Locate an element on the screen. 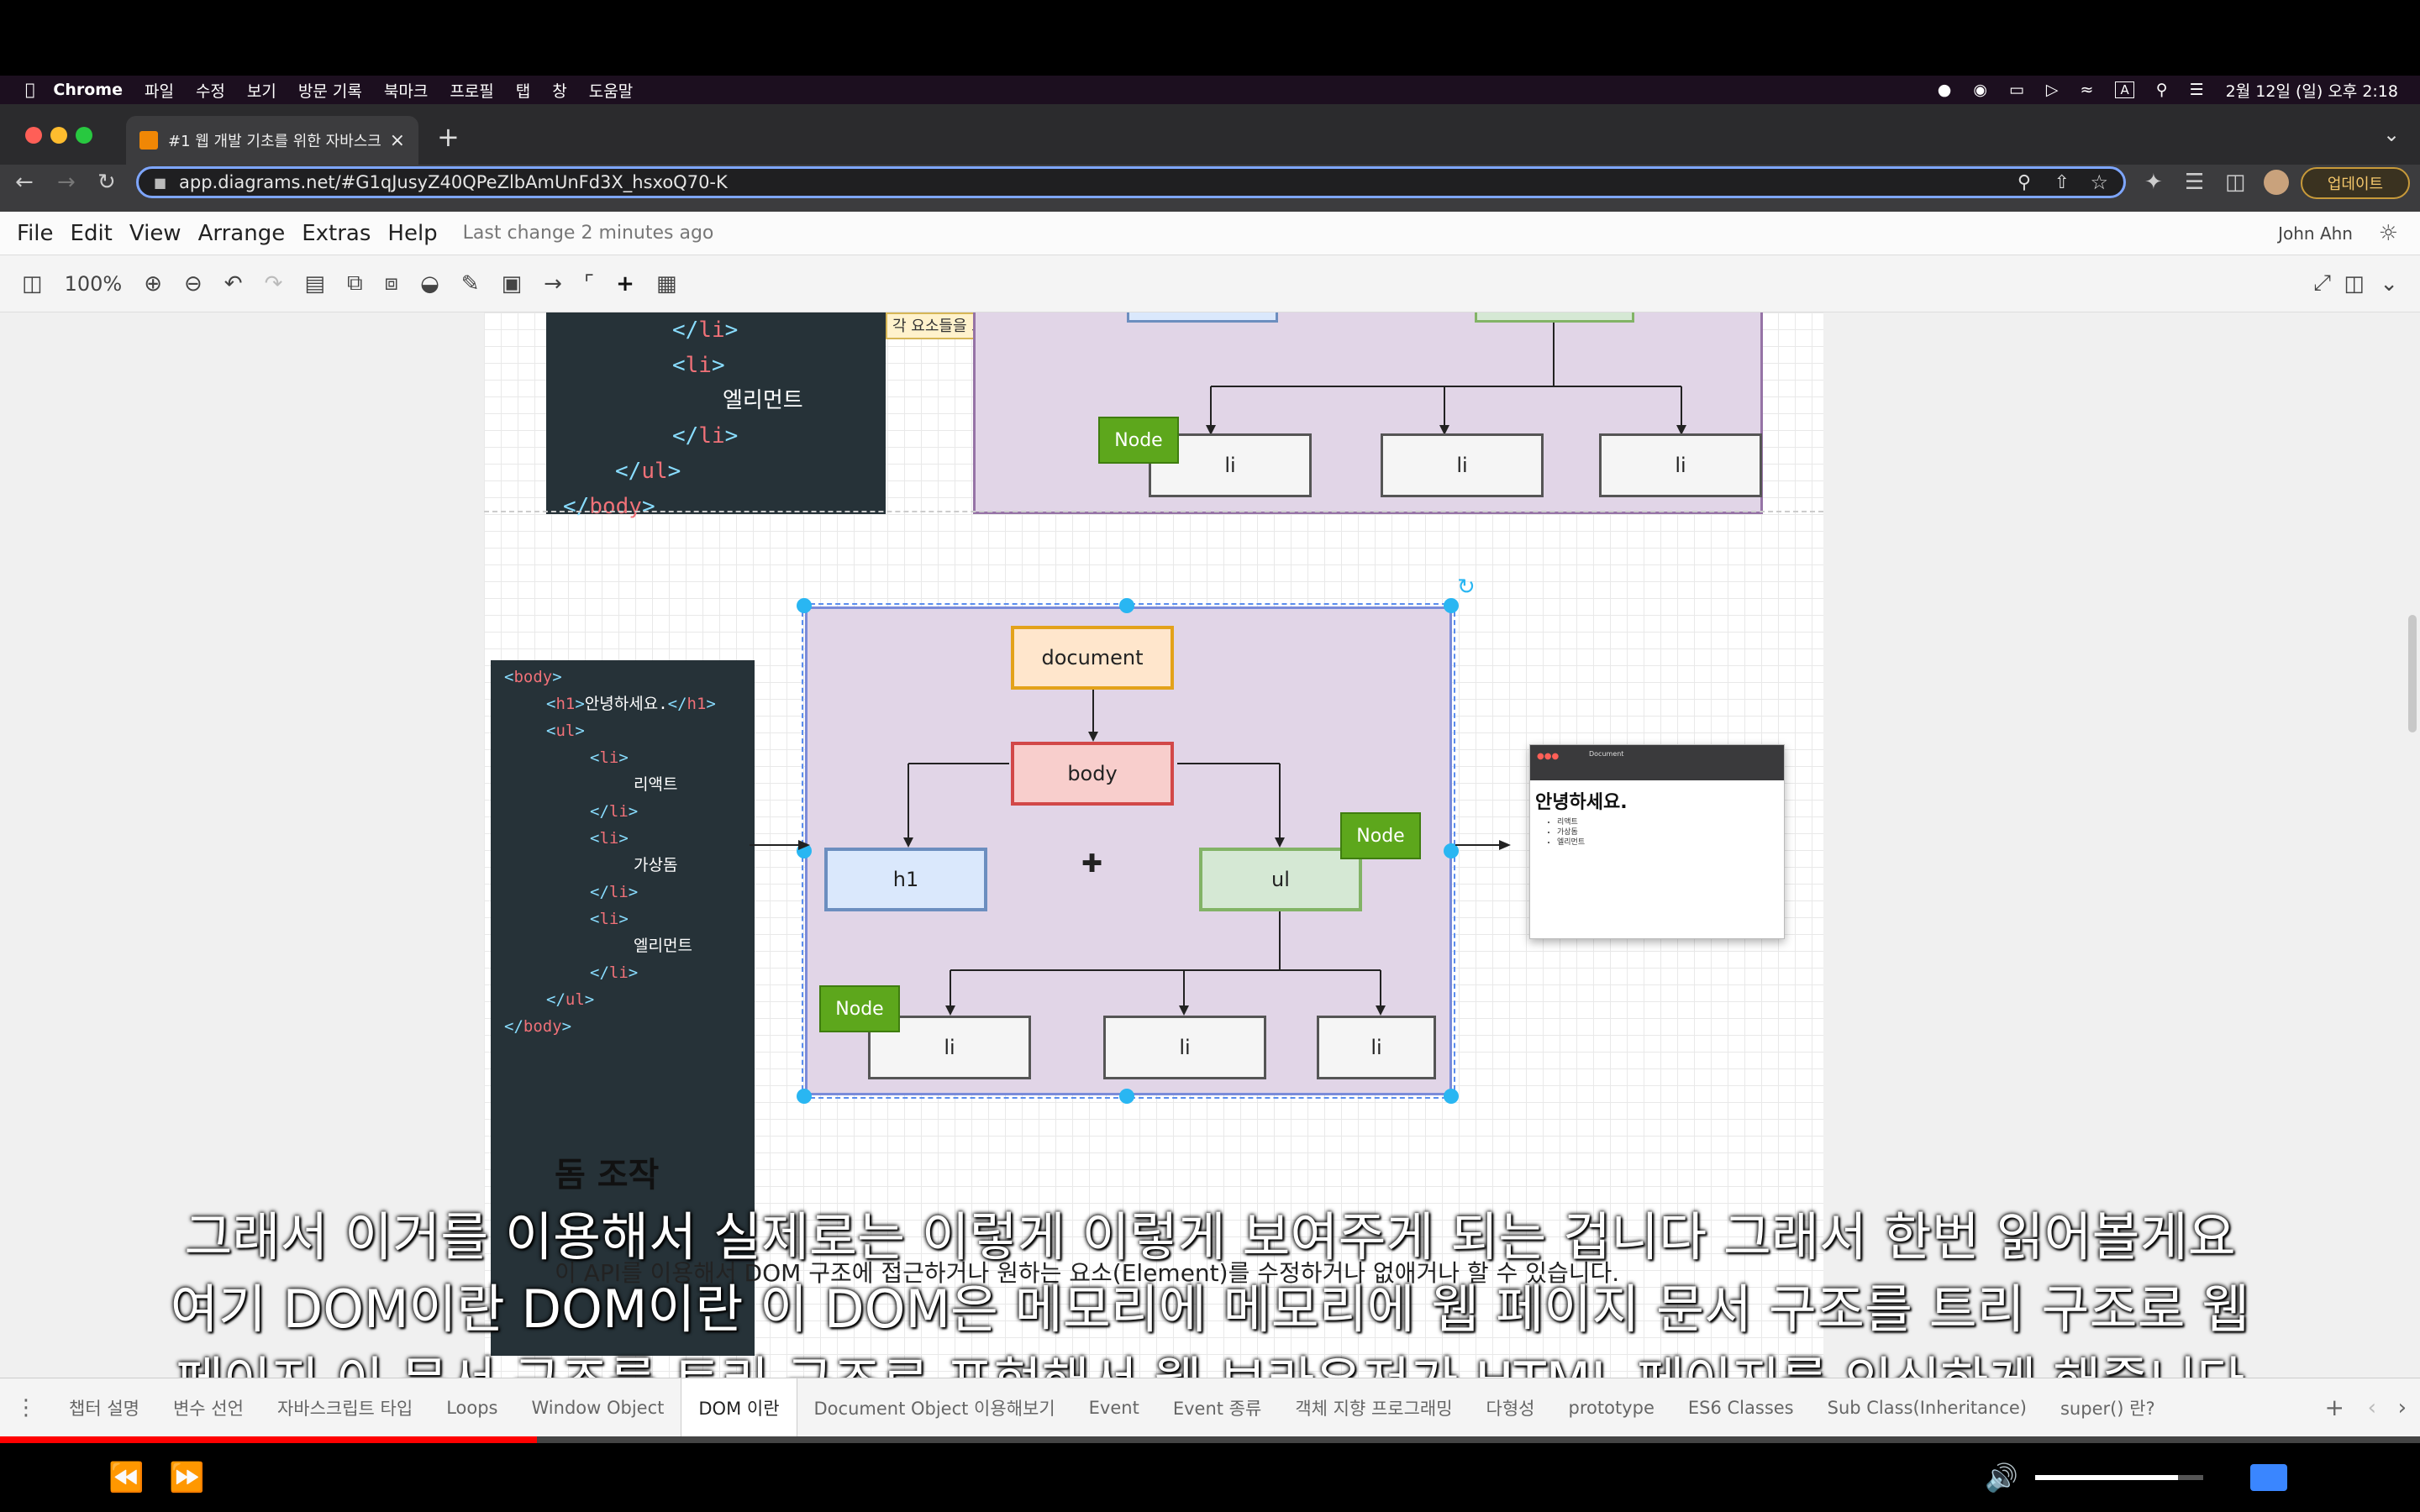 The image size is (2420, 1512). menu-file: 파일 is located at coordinates (159, 90).